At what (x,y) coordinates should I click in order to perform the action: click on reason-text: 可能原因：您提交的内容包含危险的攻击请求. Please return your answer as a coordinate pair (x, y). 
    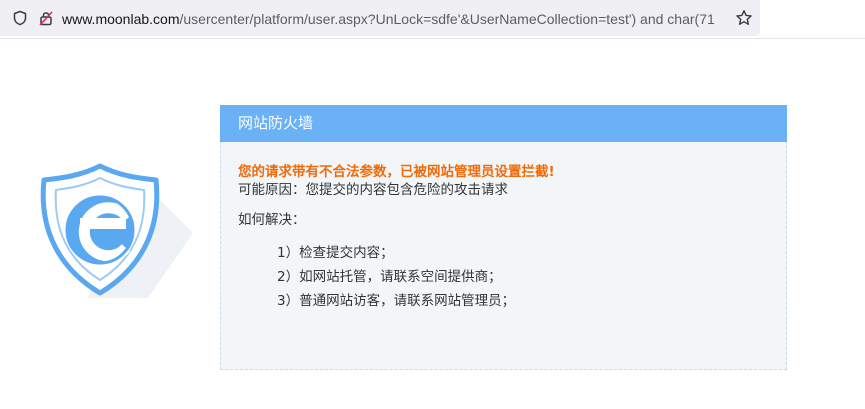
    Looking at the image, I should click on (373, 190).